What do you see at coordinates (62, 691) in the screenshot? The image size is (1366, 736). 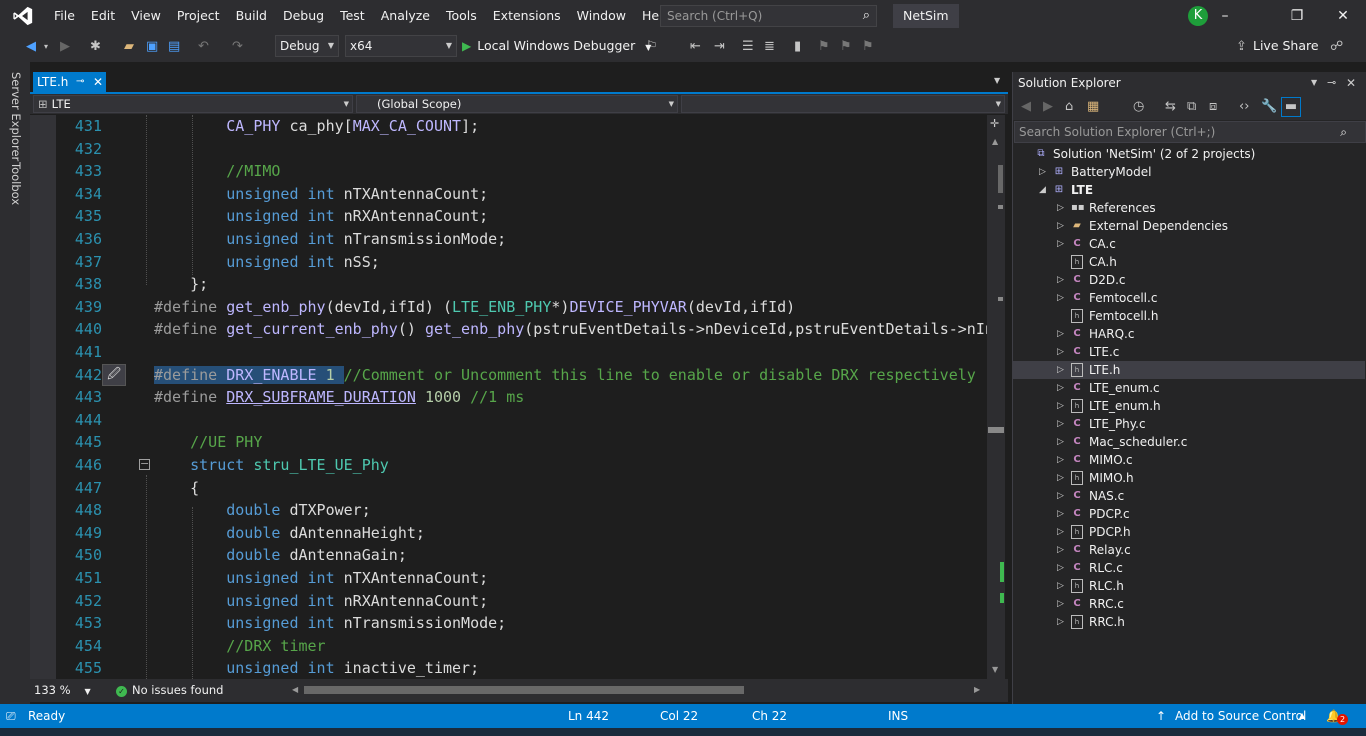 I see `zoom-dropdown: 133 % ▼` at bounding box center [62, 691].